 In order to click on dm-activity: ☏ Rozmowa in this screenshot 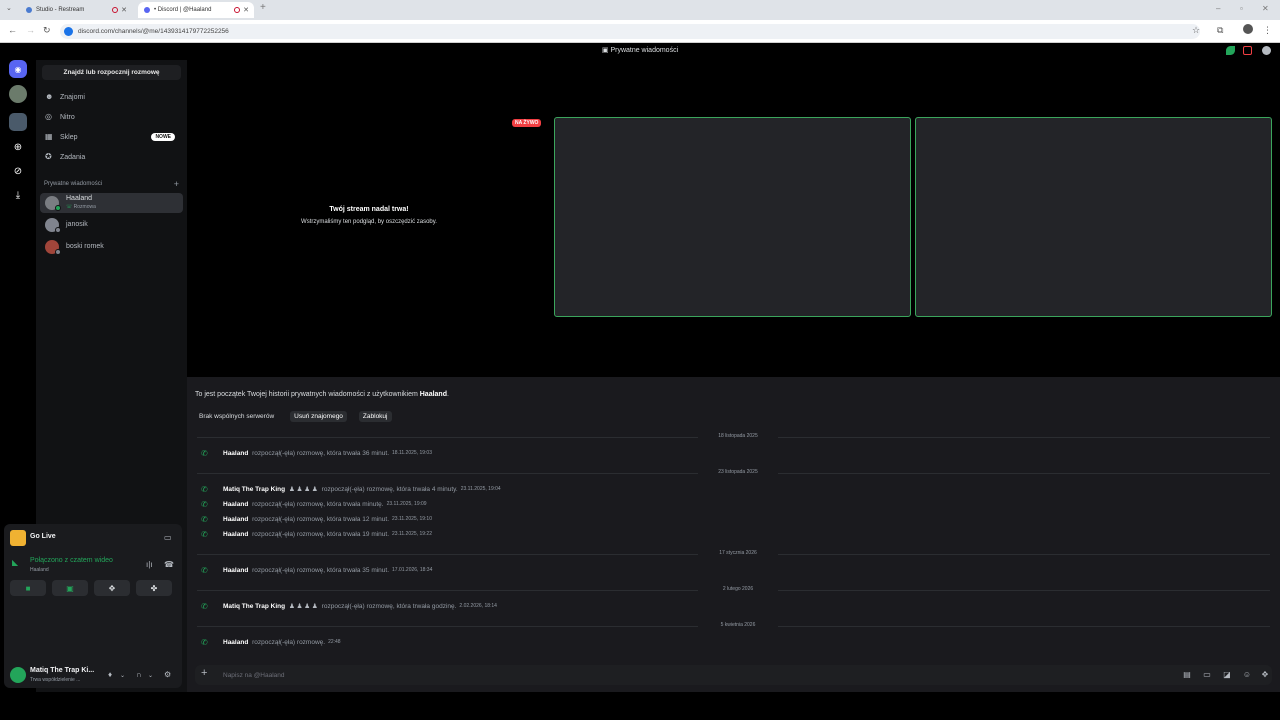, I will do `click(81, 207)`.